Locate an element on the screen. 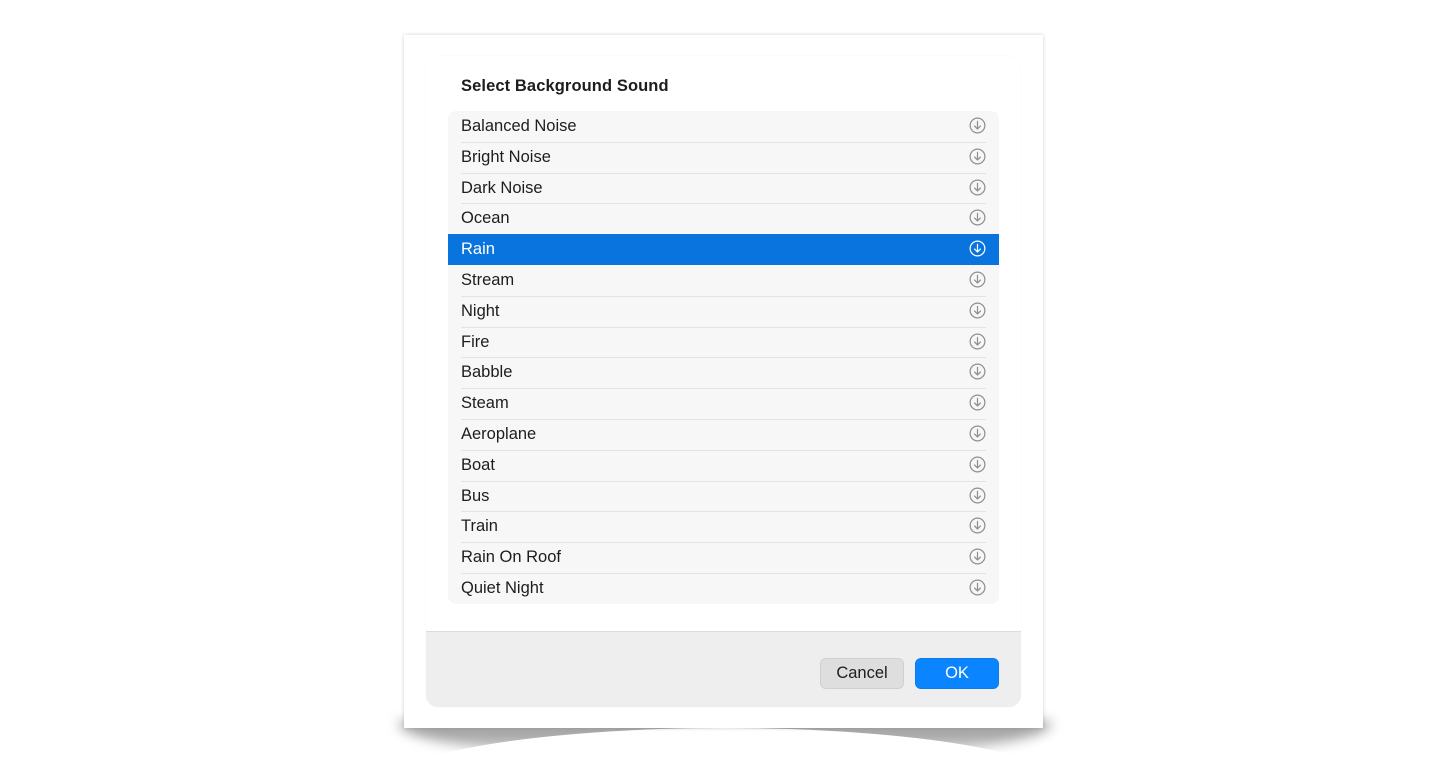 This screenshot has width=1456, height=780. sound-item-label: Rain On Roof is located at coordinates (511, 557).